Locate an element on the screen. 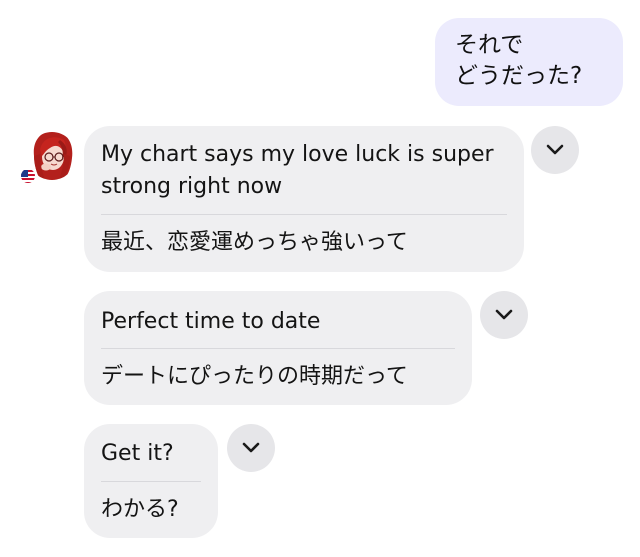  incoming-message-bubble: Perfect time to date デートにぴったりの時期だって is located at coordinates (278, 348).